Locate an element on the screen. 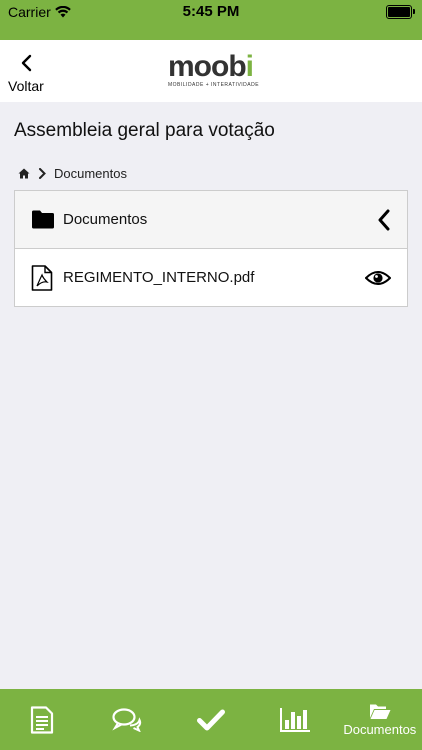 Image resolution: width=422 pixels, height=750 pixels. bar-chart-icon is located at coordinates (295, 719).